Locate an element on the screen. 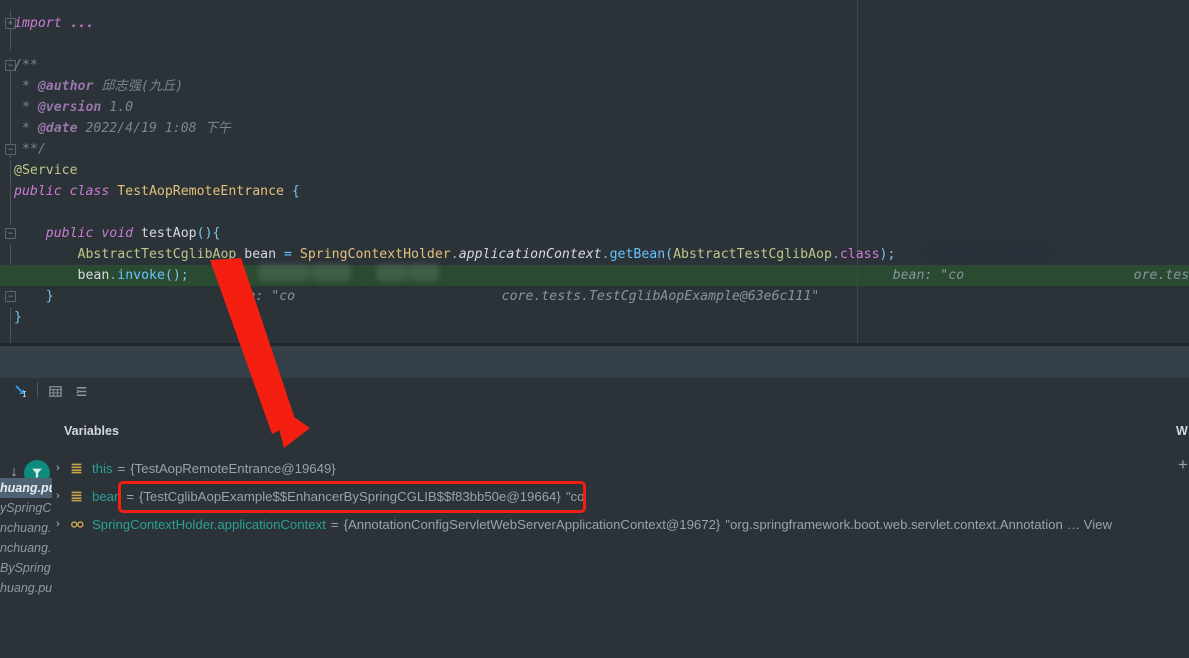 This screenshot has width=1189, height=658. toolbar-separator is located at coordinates (37, 390).